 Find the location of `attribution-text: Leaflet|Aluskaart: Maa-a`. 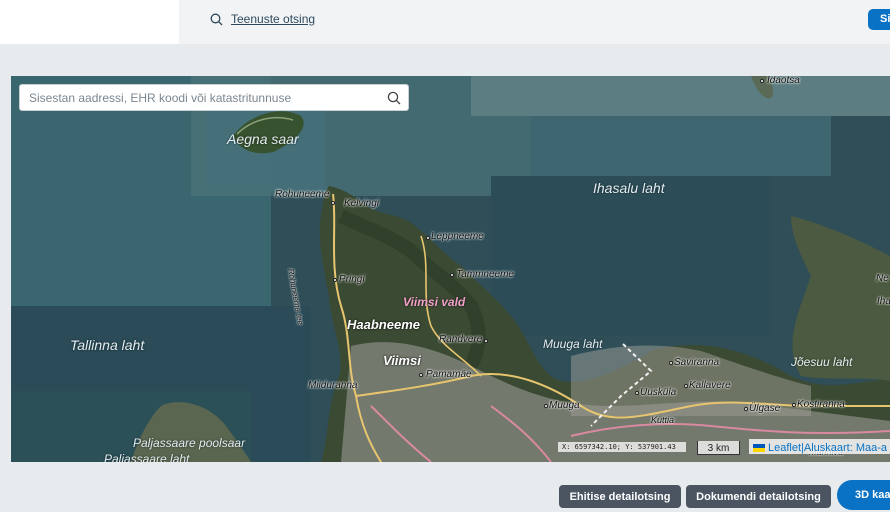

attribution-text: Leaflet|Aluskaart: Maa-a is located at coordinates (827, 448).